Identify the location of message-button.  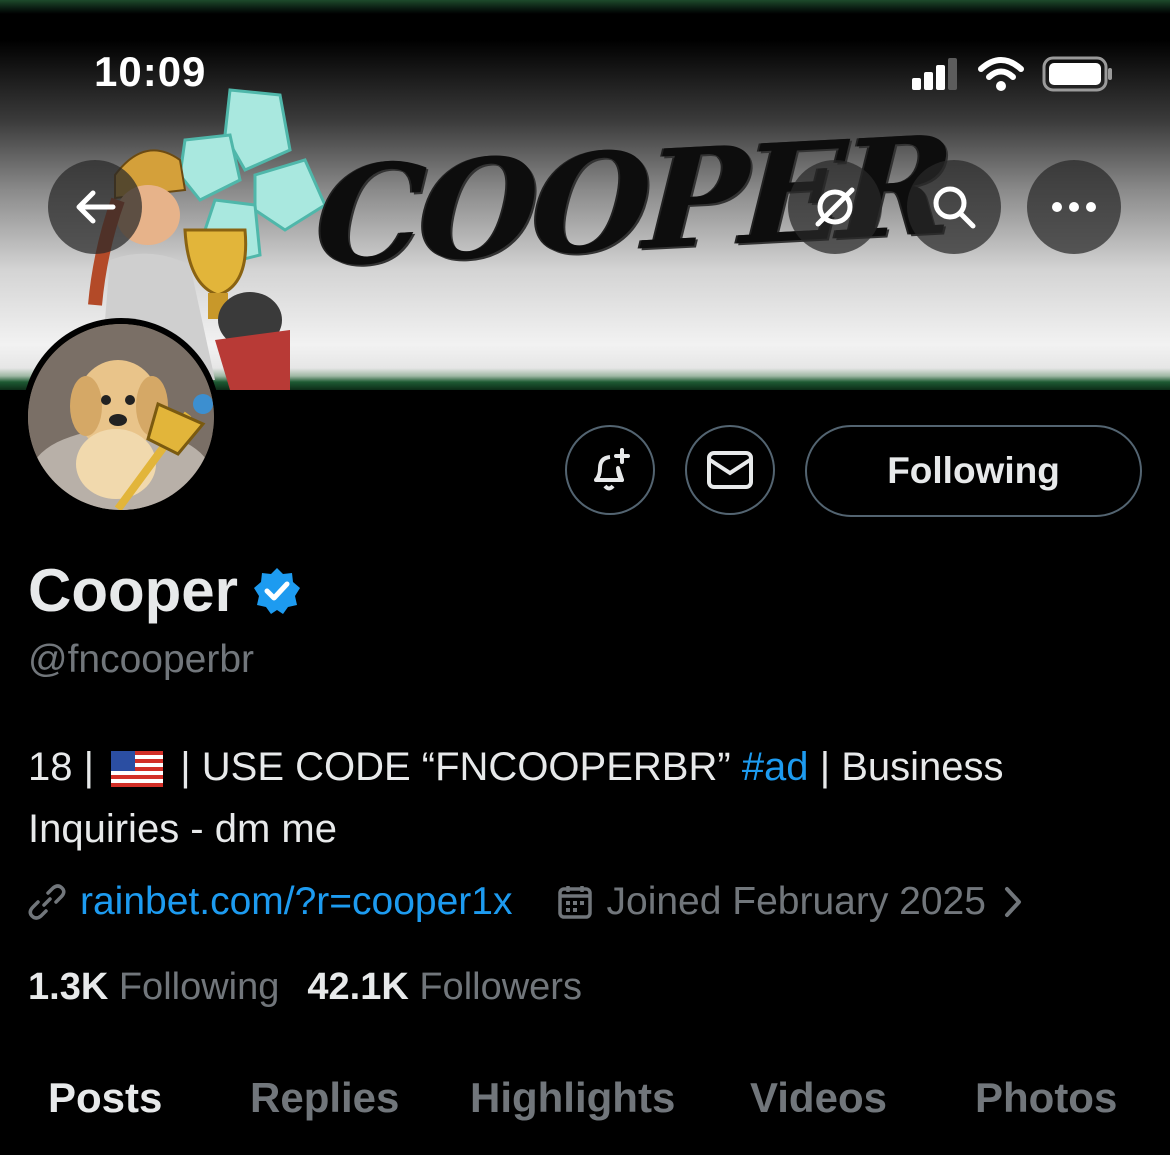
(730, 470).